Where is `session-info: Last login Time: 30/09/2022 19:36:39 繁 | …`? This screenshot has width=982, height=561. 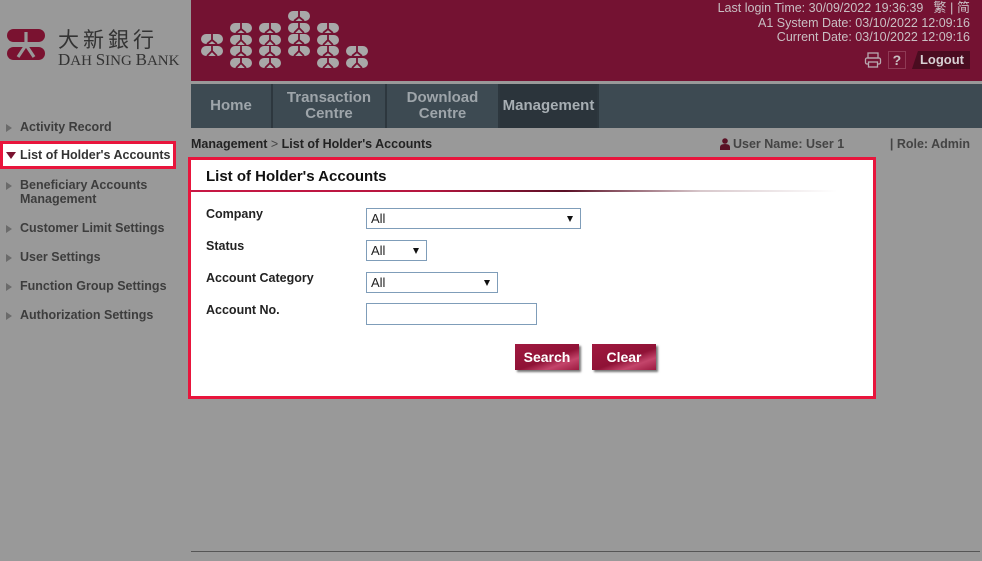
session-info: Last login Time: 30/09/2022 19:36:39 繁 | … is located at coordinates (843, 22).